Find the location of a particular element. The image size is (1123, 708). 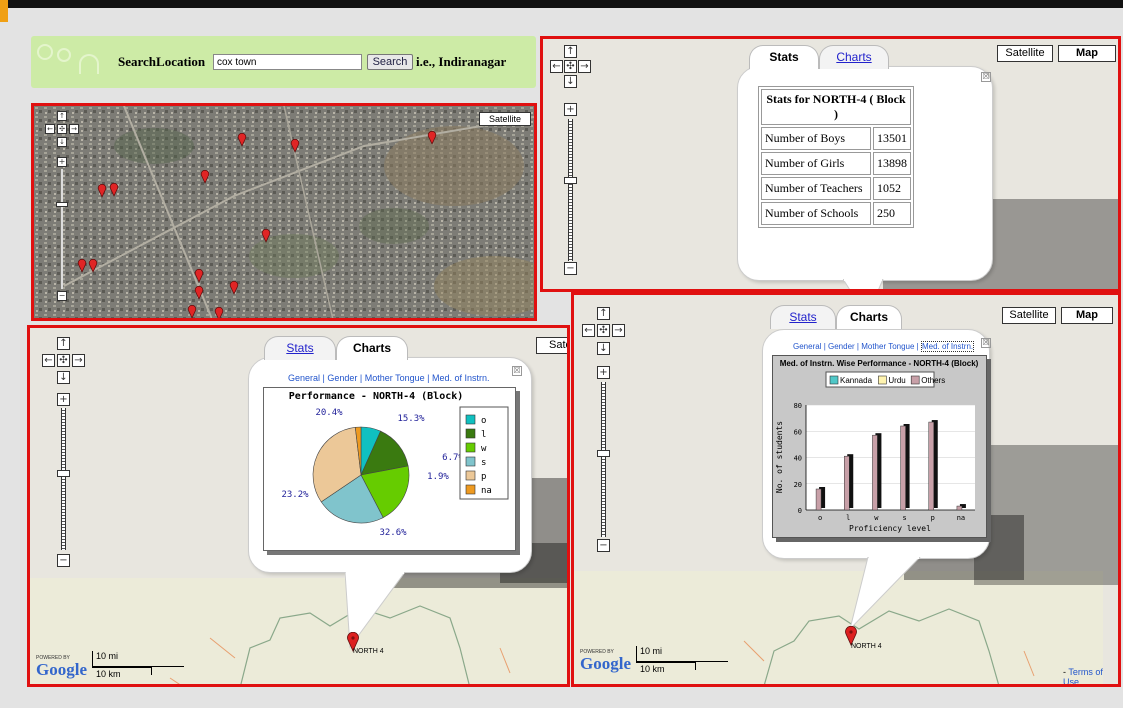

table-row: Number of Girls 13898 is located at coordinates (836, 163).